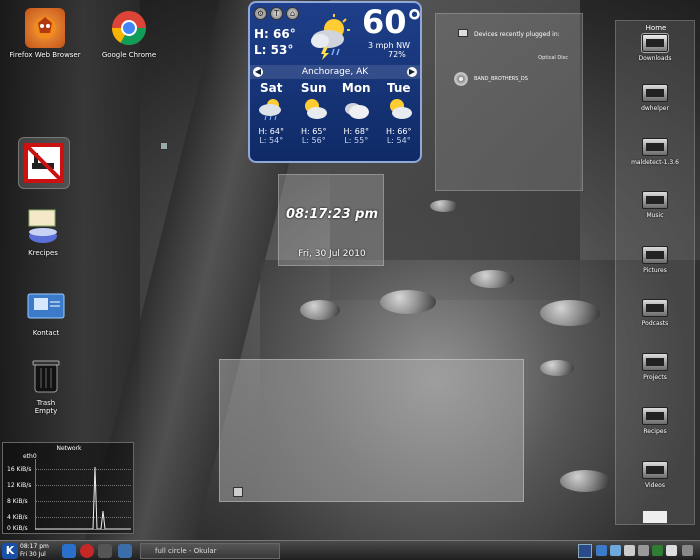  I want to click on folder-item: Recipes, so click(655, 421).